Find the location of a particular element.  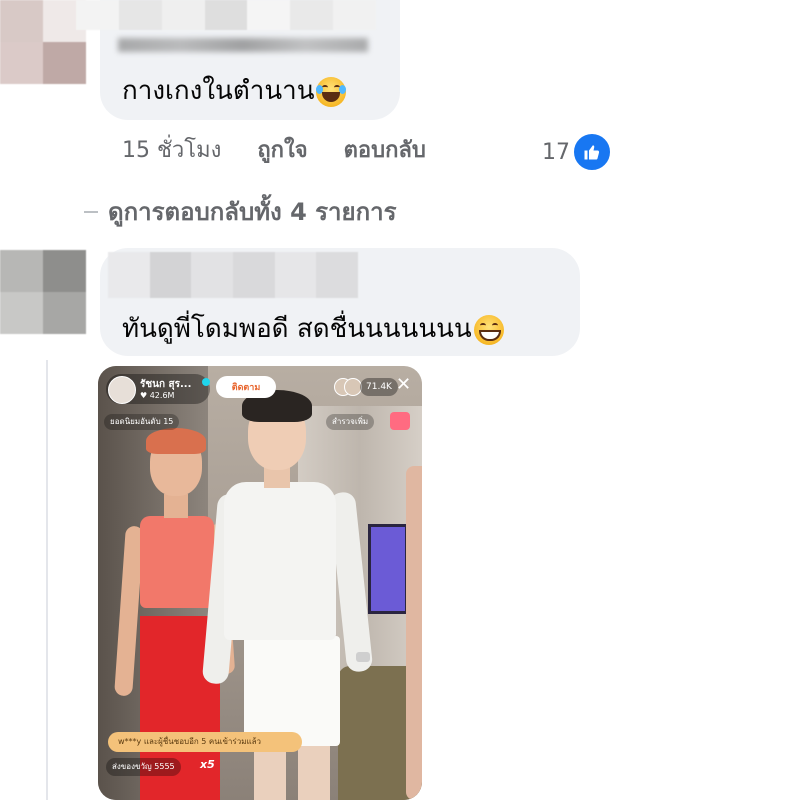

thumbs-up-icon is located at coordinates (592, 152).